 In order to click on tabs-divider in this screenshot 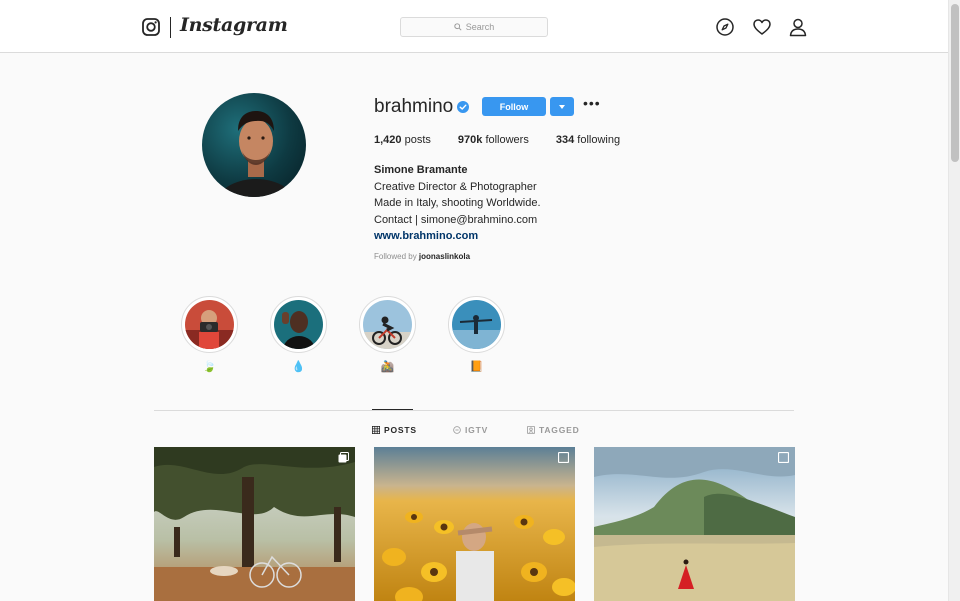, I will do `click(474, 410)`.